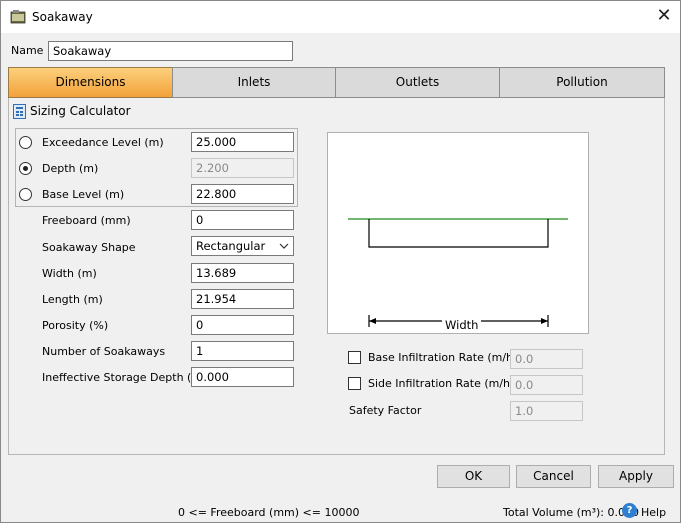  Describe the element at coordinates (443, 383) in the screenshot. I see `side-infiltration-label: Side Infiltration Rate (m/hr)` at that location.